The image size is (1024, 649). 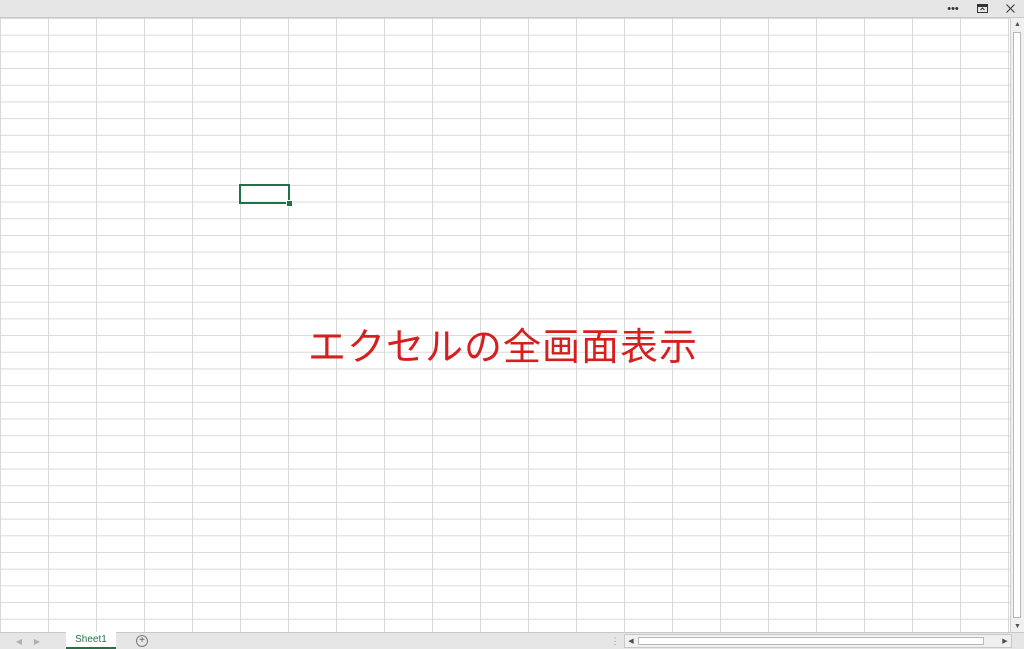 I want to click on horizontal-scroll-thumb, so click(x=811, y=641).